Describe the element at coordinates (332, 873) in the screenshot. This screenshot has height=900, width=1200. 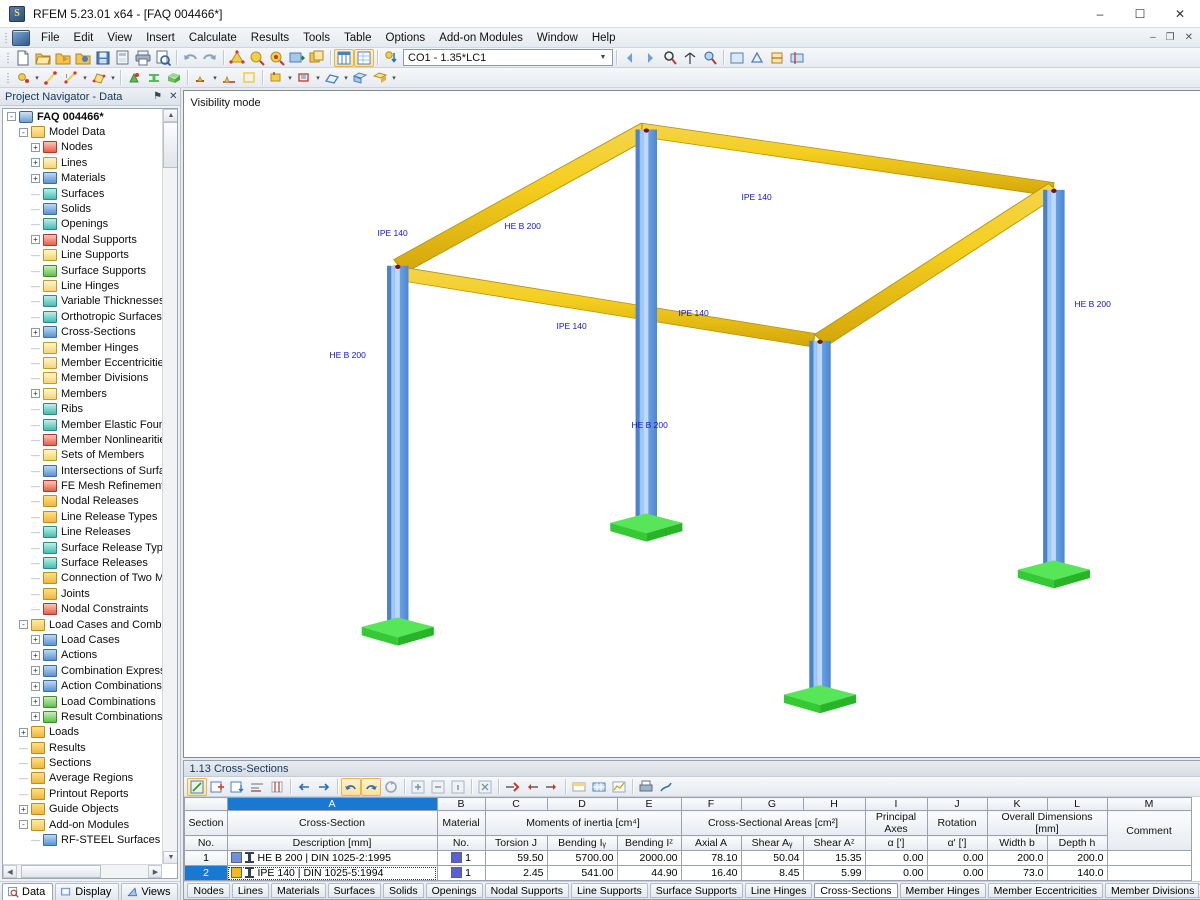
I see `cell-description: IPE 140 | DIN 1025-5:1994` at that location.